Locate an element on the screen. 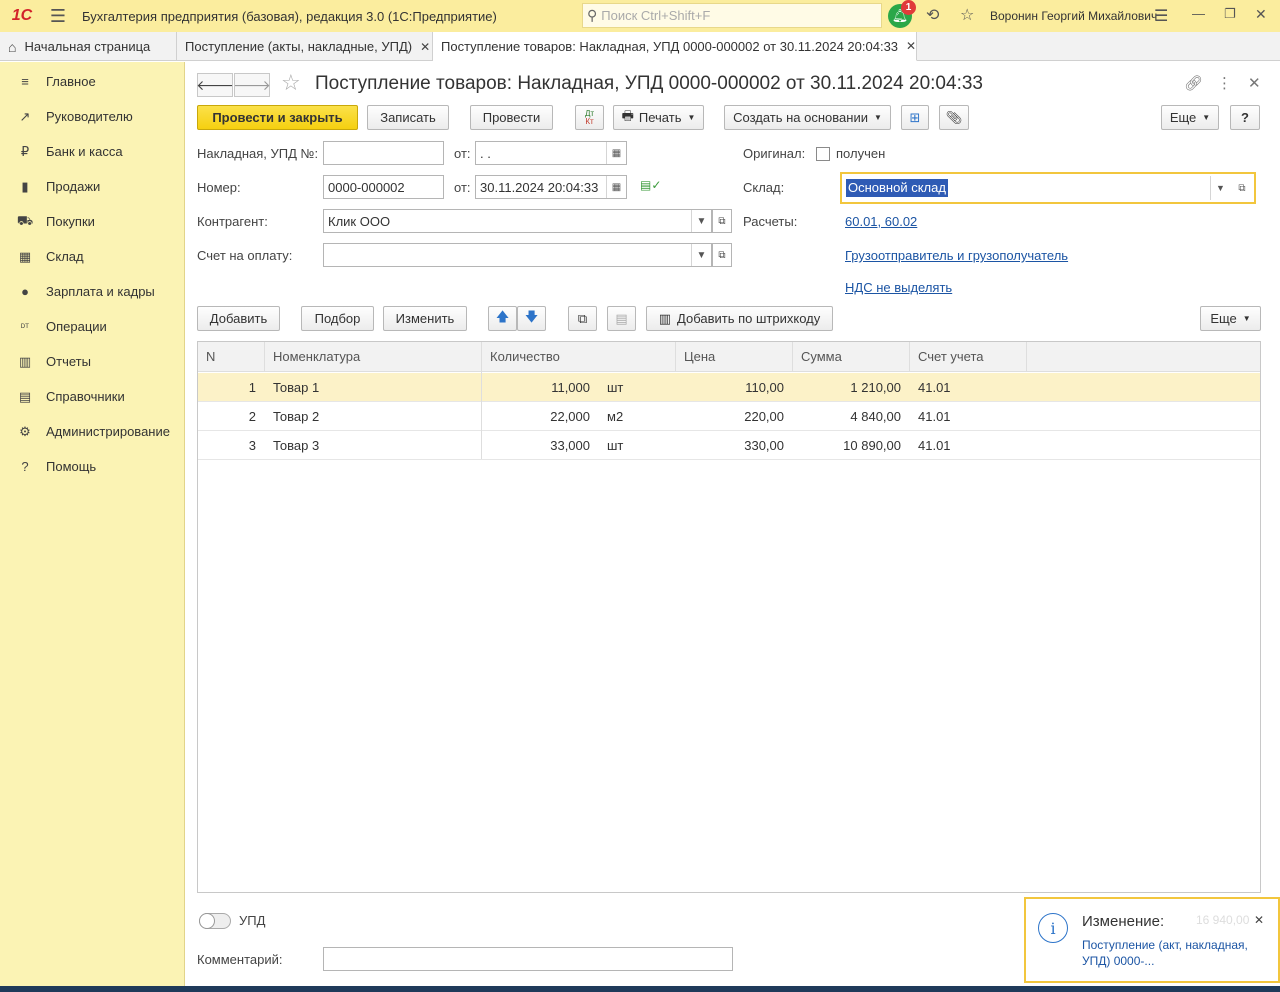  pick-button: Подбор is located at coordinates (337, 318).